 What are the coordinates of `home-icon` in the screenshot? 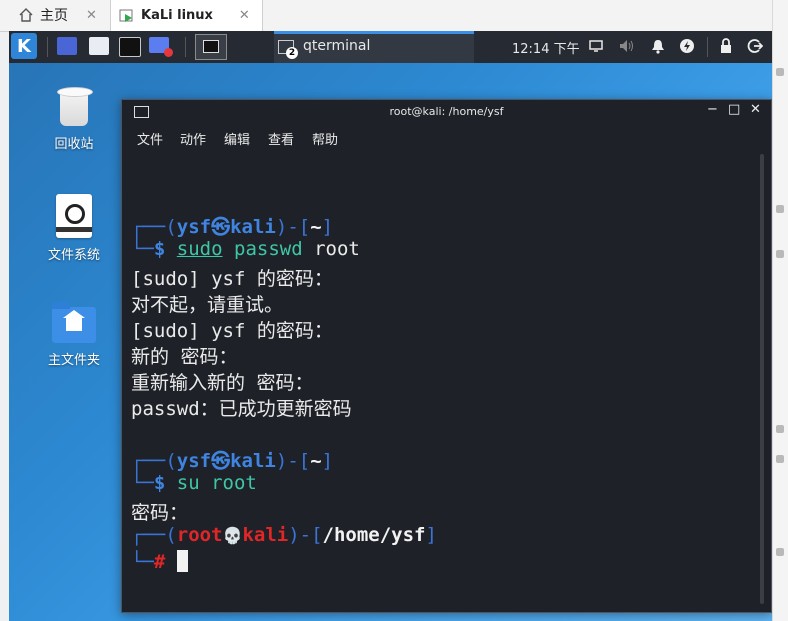 It's located at (26, 15).